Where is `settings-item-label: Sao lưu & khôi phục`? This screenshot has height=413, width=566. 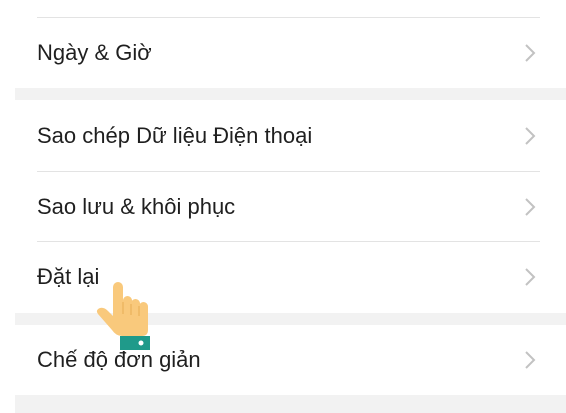 settings-item-label: Sao lưu & khôi phục is located at coordinates (136, 206).